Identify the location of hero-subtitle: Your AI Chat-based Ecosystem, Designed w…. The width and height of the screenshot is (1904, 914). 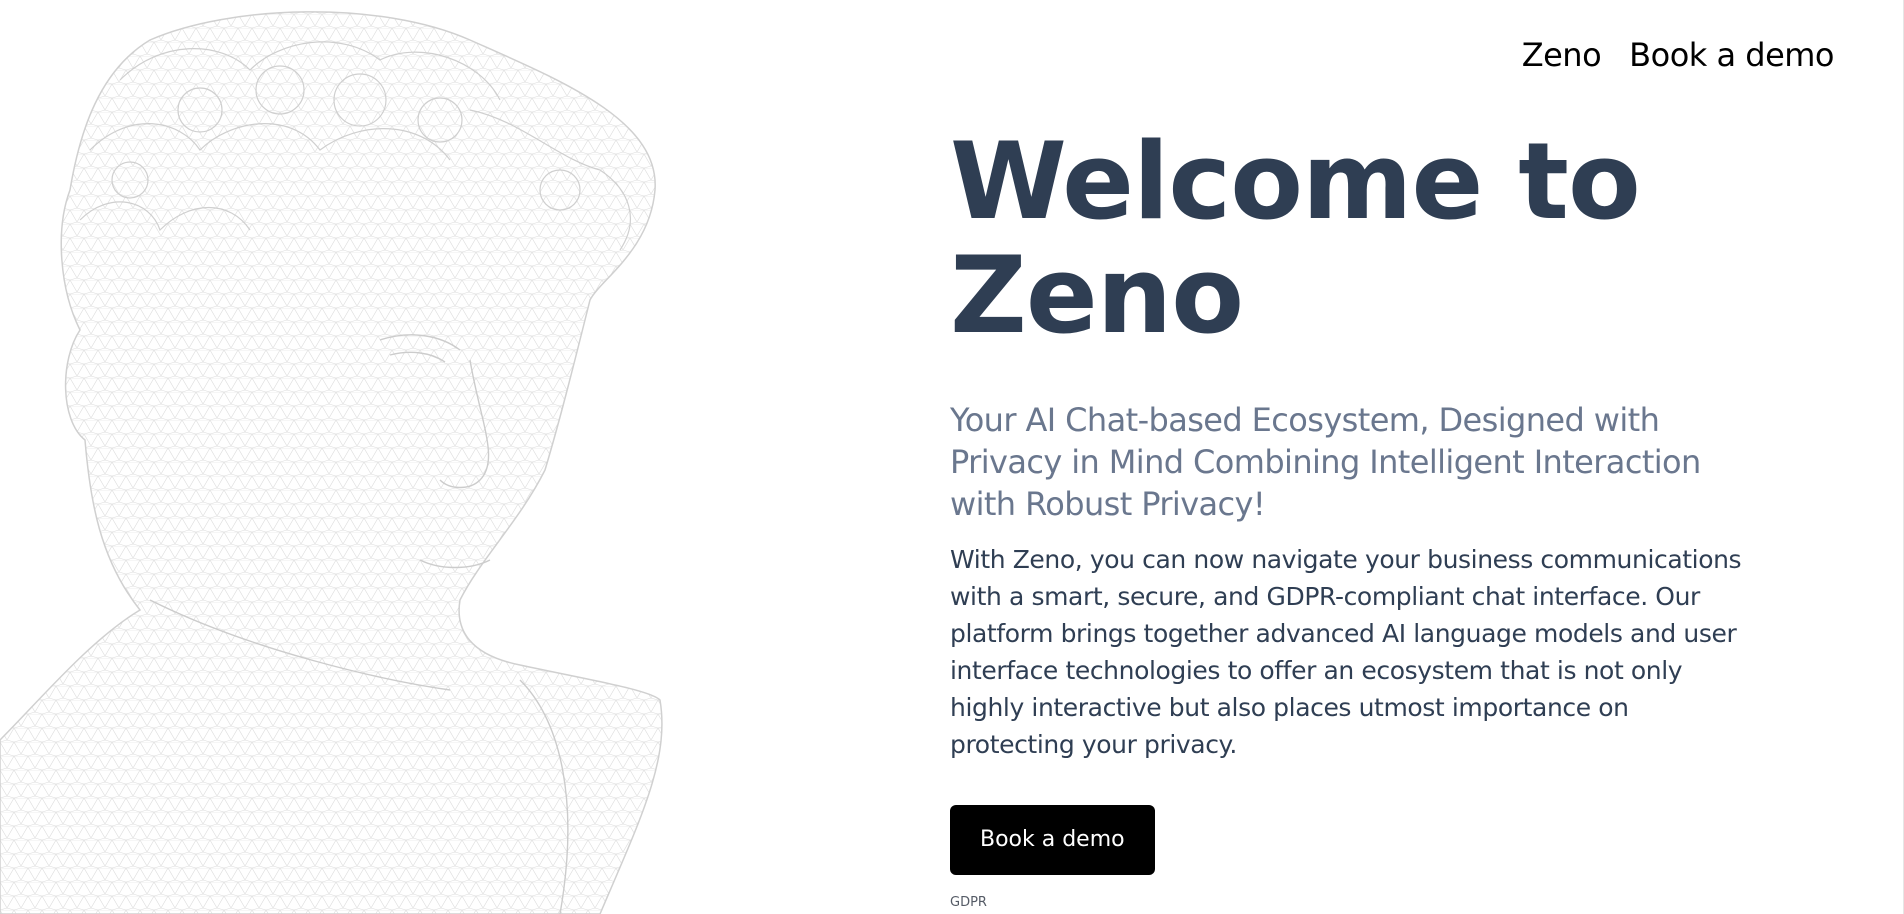
(1325, 462).